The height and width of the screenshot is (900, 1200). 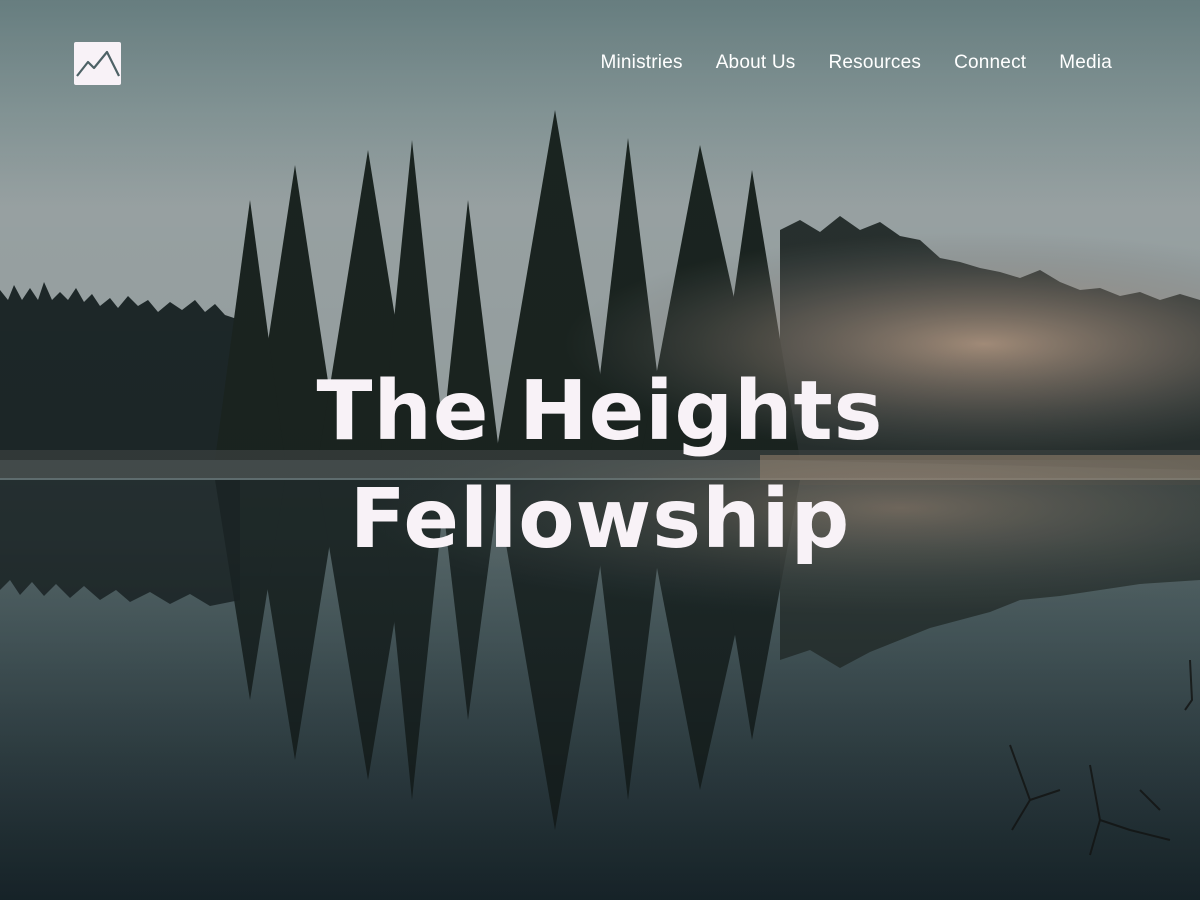 What do you see at coordinates (990, 63) in the screenshot?
I see `nav-item-connect: Connect` at bounding box center [990, 63].